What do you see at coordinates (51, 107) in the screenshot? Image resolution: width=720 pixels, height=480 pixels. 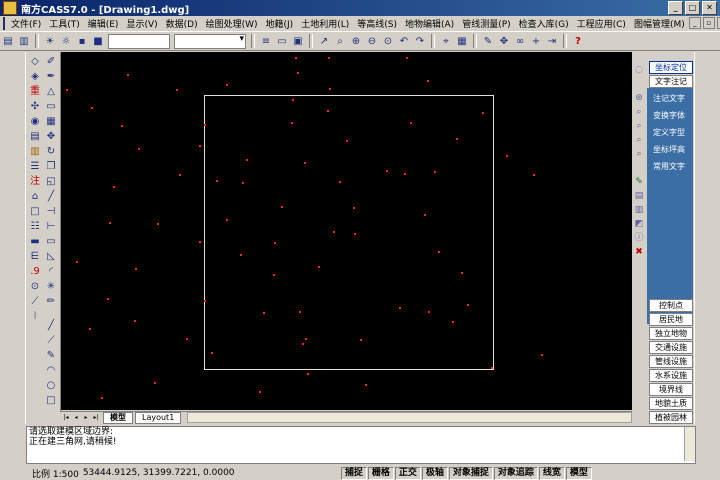 I see `rectangle-icon: ▭` at bounding box center [51, 107].